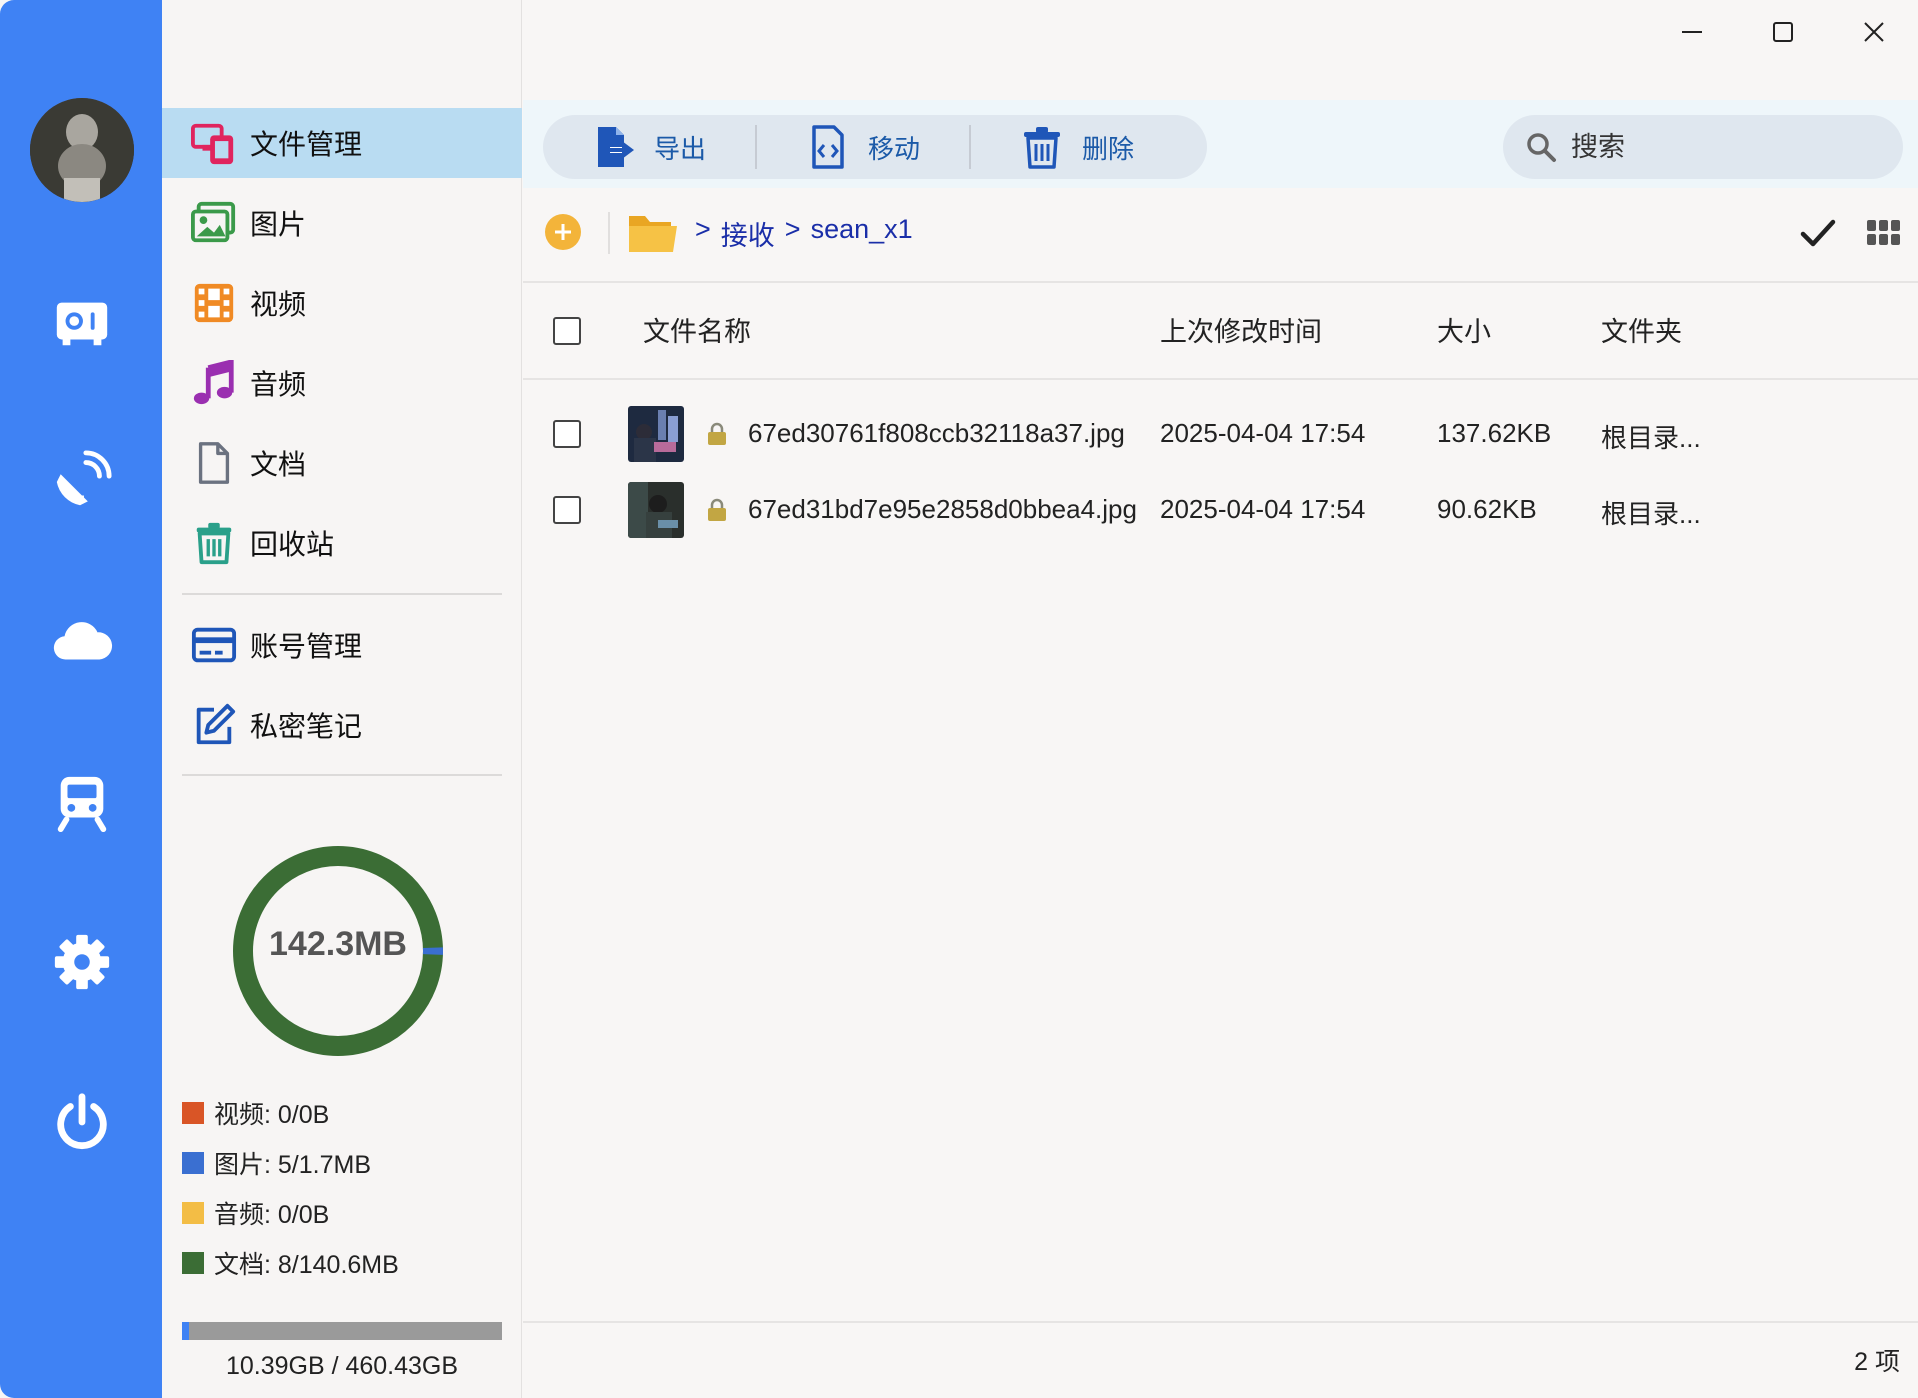 The height and width of the screenshot is (1398, 1918). Describe the element at coordinates (82, 642) in the screenshot. I see `cloud-icon` at that location.